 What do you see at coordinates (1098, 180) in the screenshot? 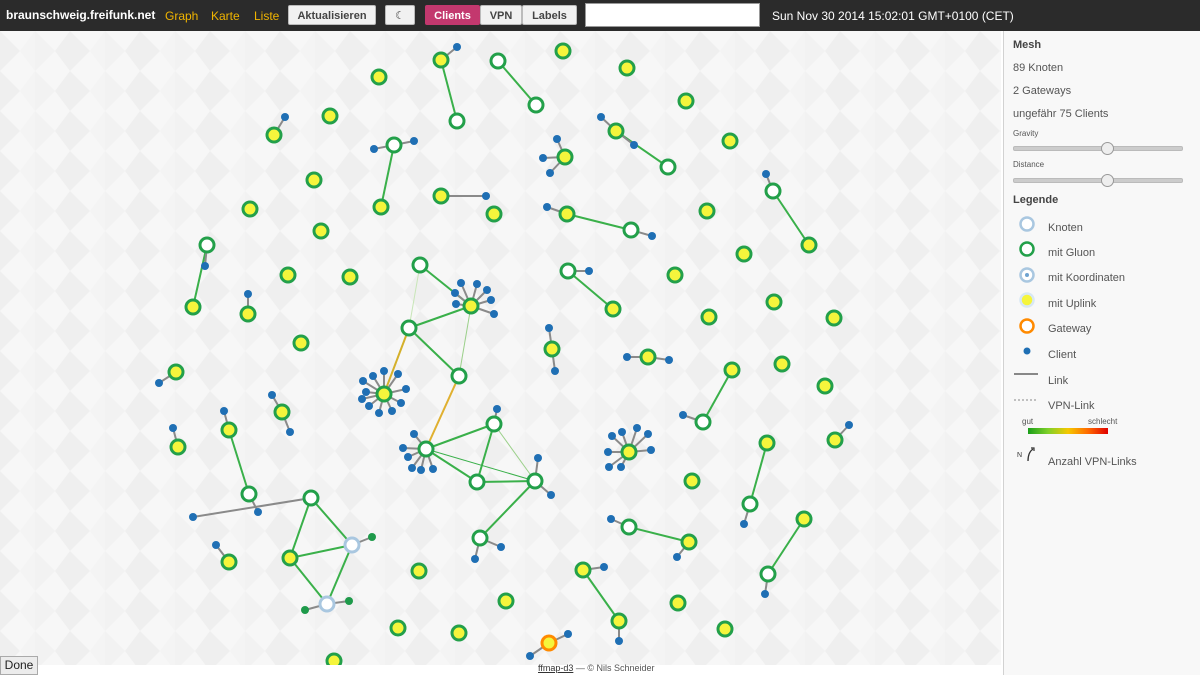
I see `distance-slider` at bounding box center [1098, 180].